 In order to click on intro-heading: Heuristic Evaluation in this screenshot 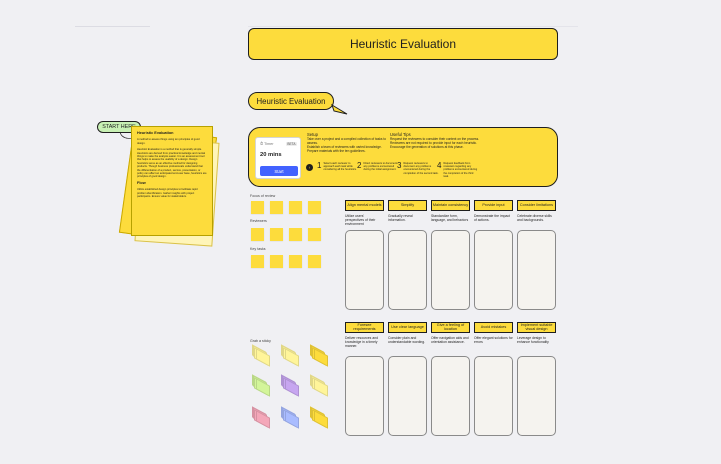, I will do `click(155, 133)`.